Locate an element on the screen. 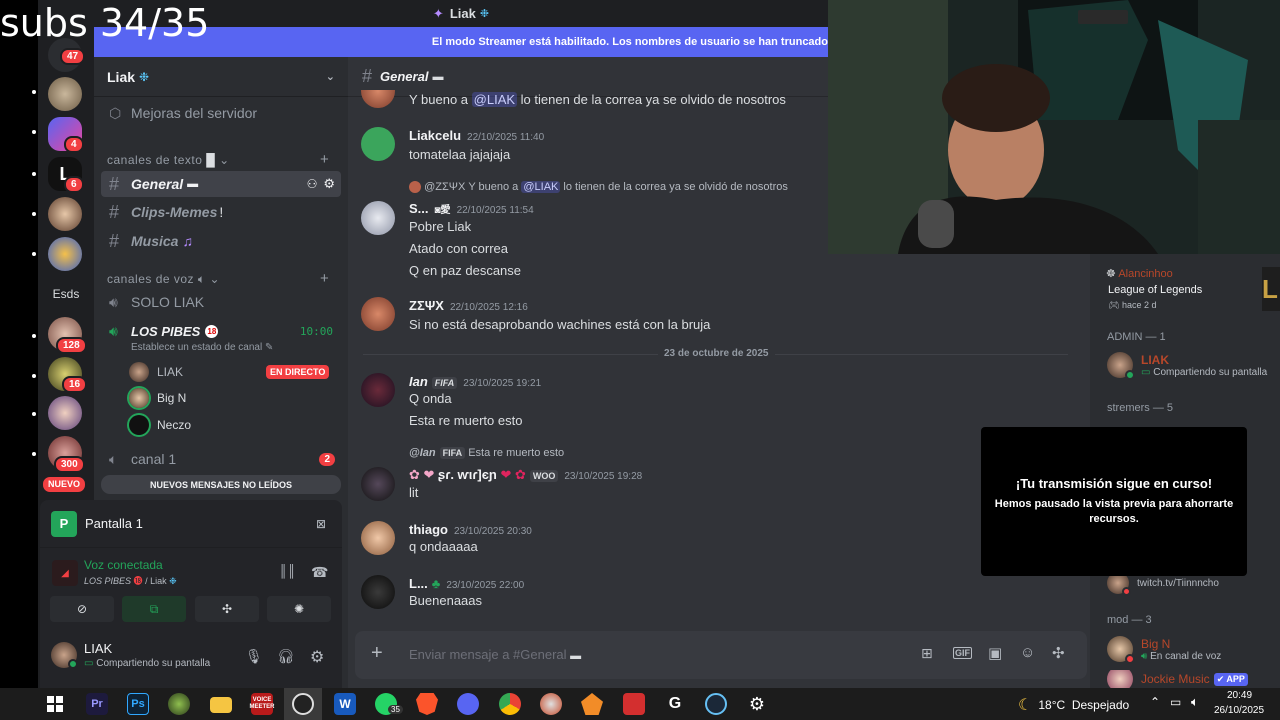  channel-clips-memes: # Clips-Memes ! is located at coordinates (221, 212).